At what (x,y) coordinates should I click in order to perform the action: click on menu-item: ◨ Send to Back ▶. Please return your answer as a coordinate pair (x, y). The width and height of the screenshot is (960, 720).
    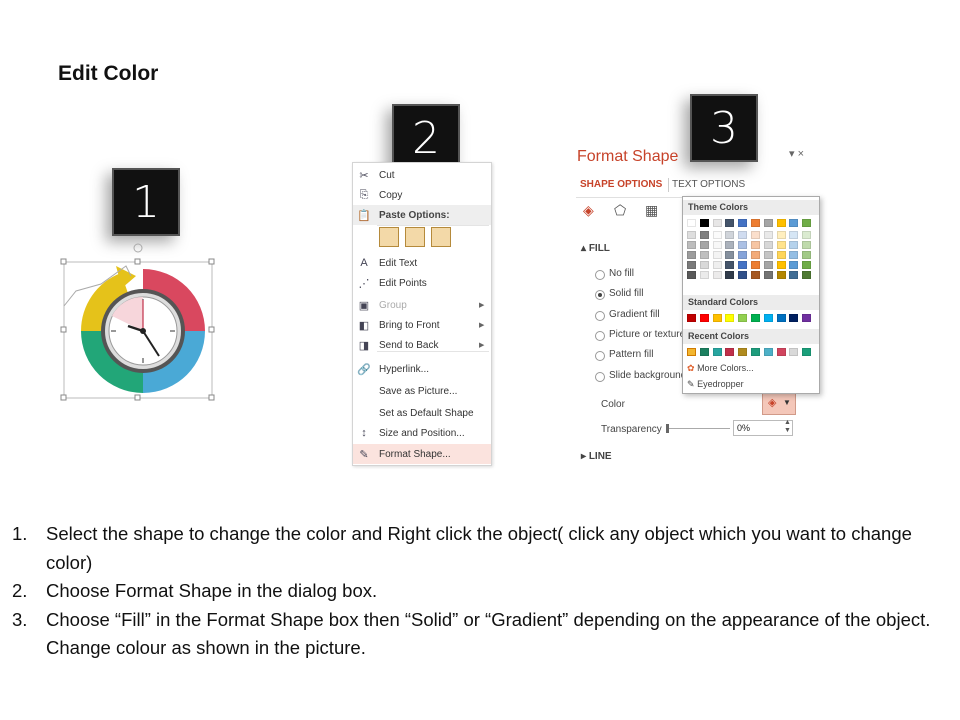
    Looking at the image, I should click on (422, 345).